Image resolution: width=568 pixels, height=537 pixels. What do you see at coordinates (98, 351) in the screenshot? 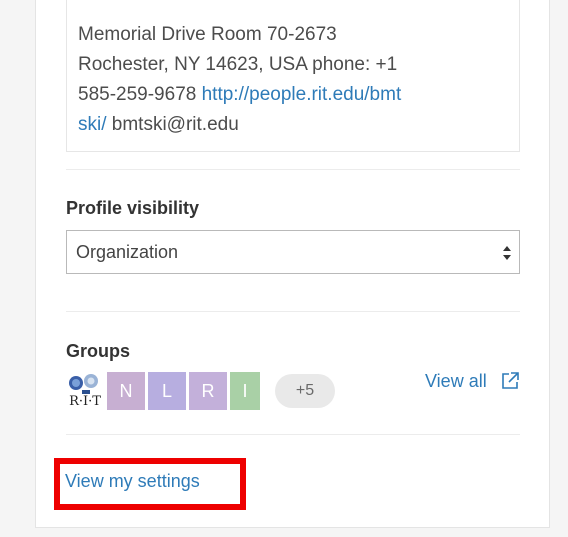
I see `groups-label: Groups` at bounding box center [98, 351].